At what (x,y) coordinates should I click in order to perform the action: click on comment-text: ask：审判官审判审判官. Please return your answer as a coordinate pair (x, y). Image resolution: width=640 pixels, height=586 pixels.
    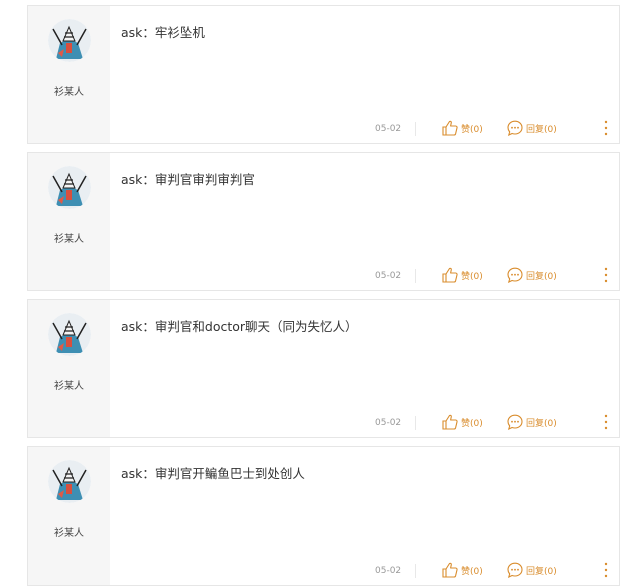
    Looking at the image, I should click on (188, 179).